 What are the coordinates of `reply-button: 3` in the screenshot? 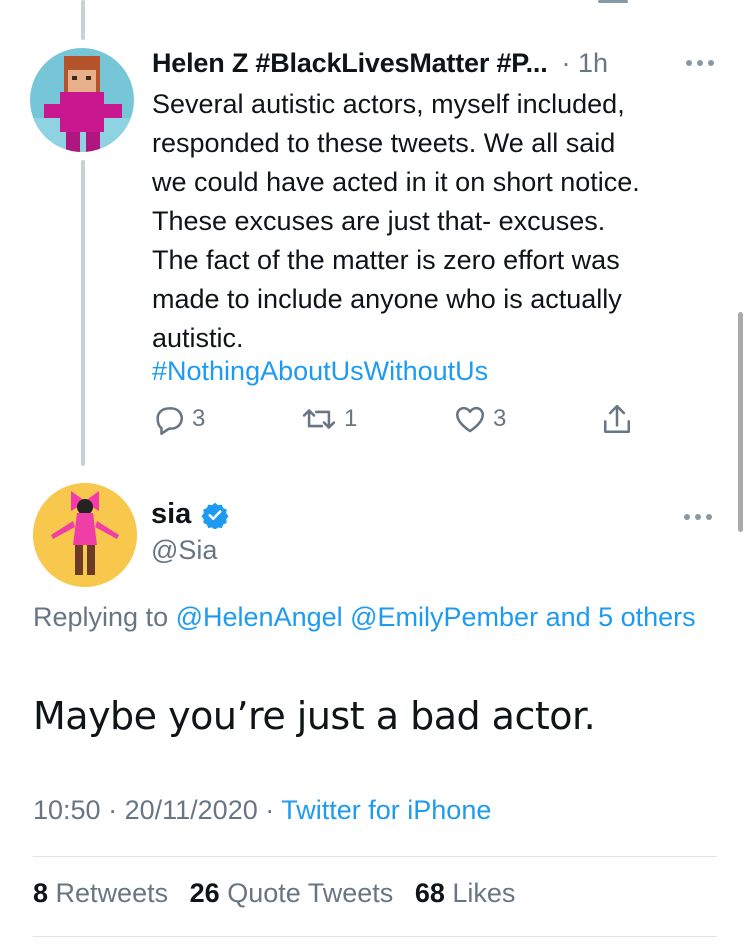 It's located at (178, 419).